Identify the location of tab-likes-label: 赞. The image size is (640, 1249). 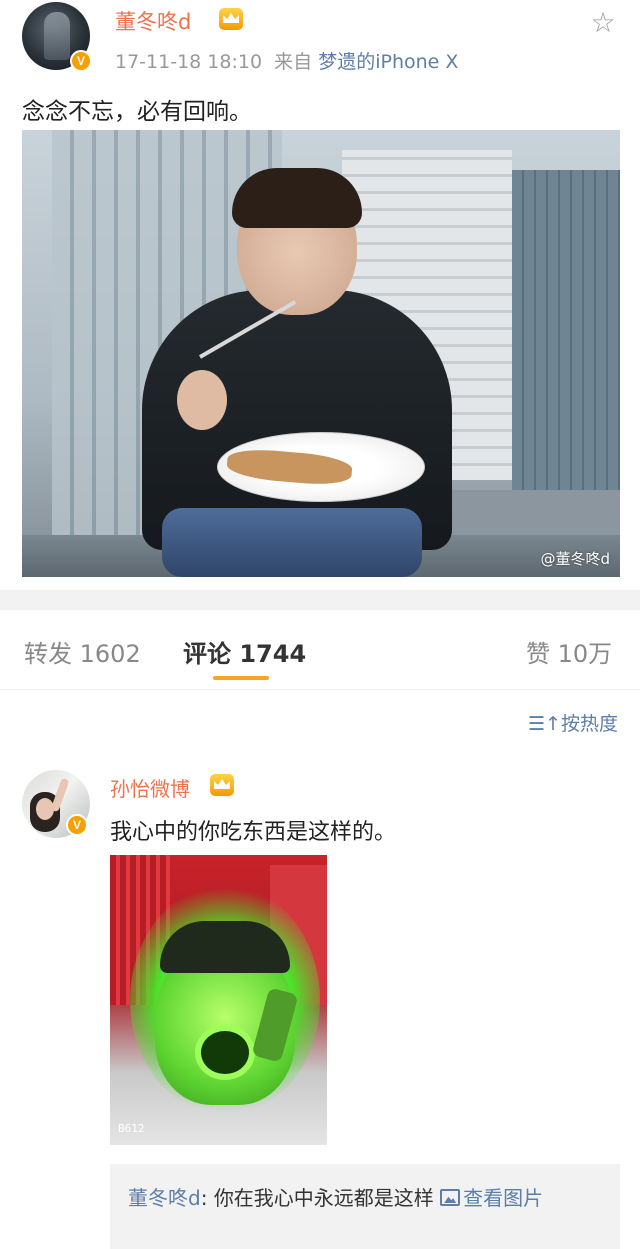
(538, 654).